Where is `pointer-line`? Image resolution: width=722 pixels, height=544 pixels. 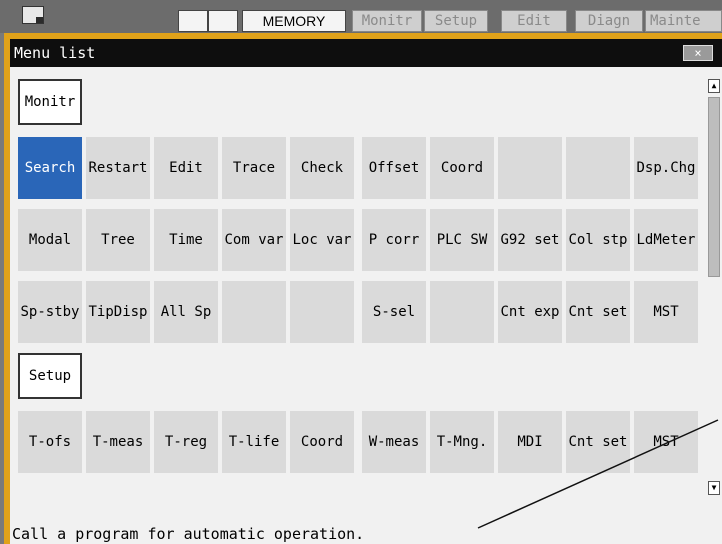 pointer-line is located at coordinates (598, 474).